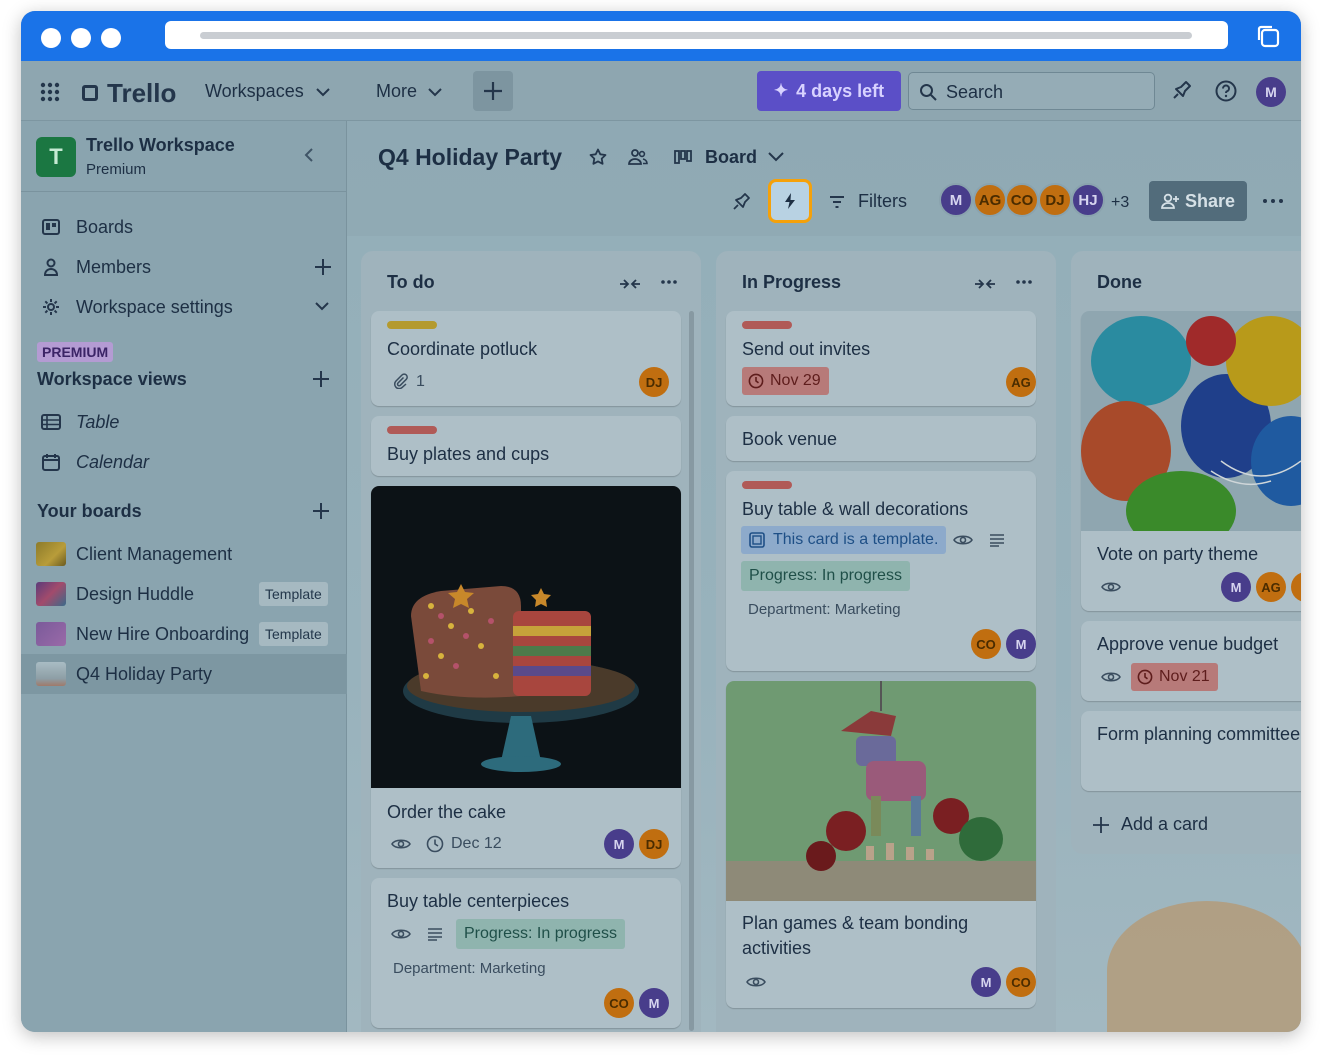  What do you see at coordinates (154, 307) in the screenshot?
I see `sidebar-item-label: Workspace settings` at bounding box center [154, 307].